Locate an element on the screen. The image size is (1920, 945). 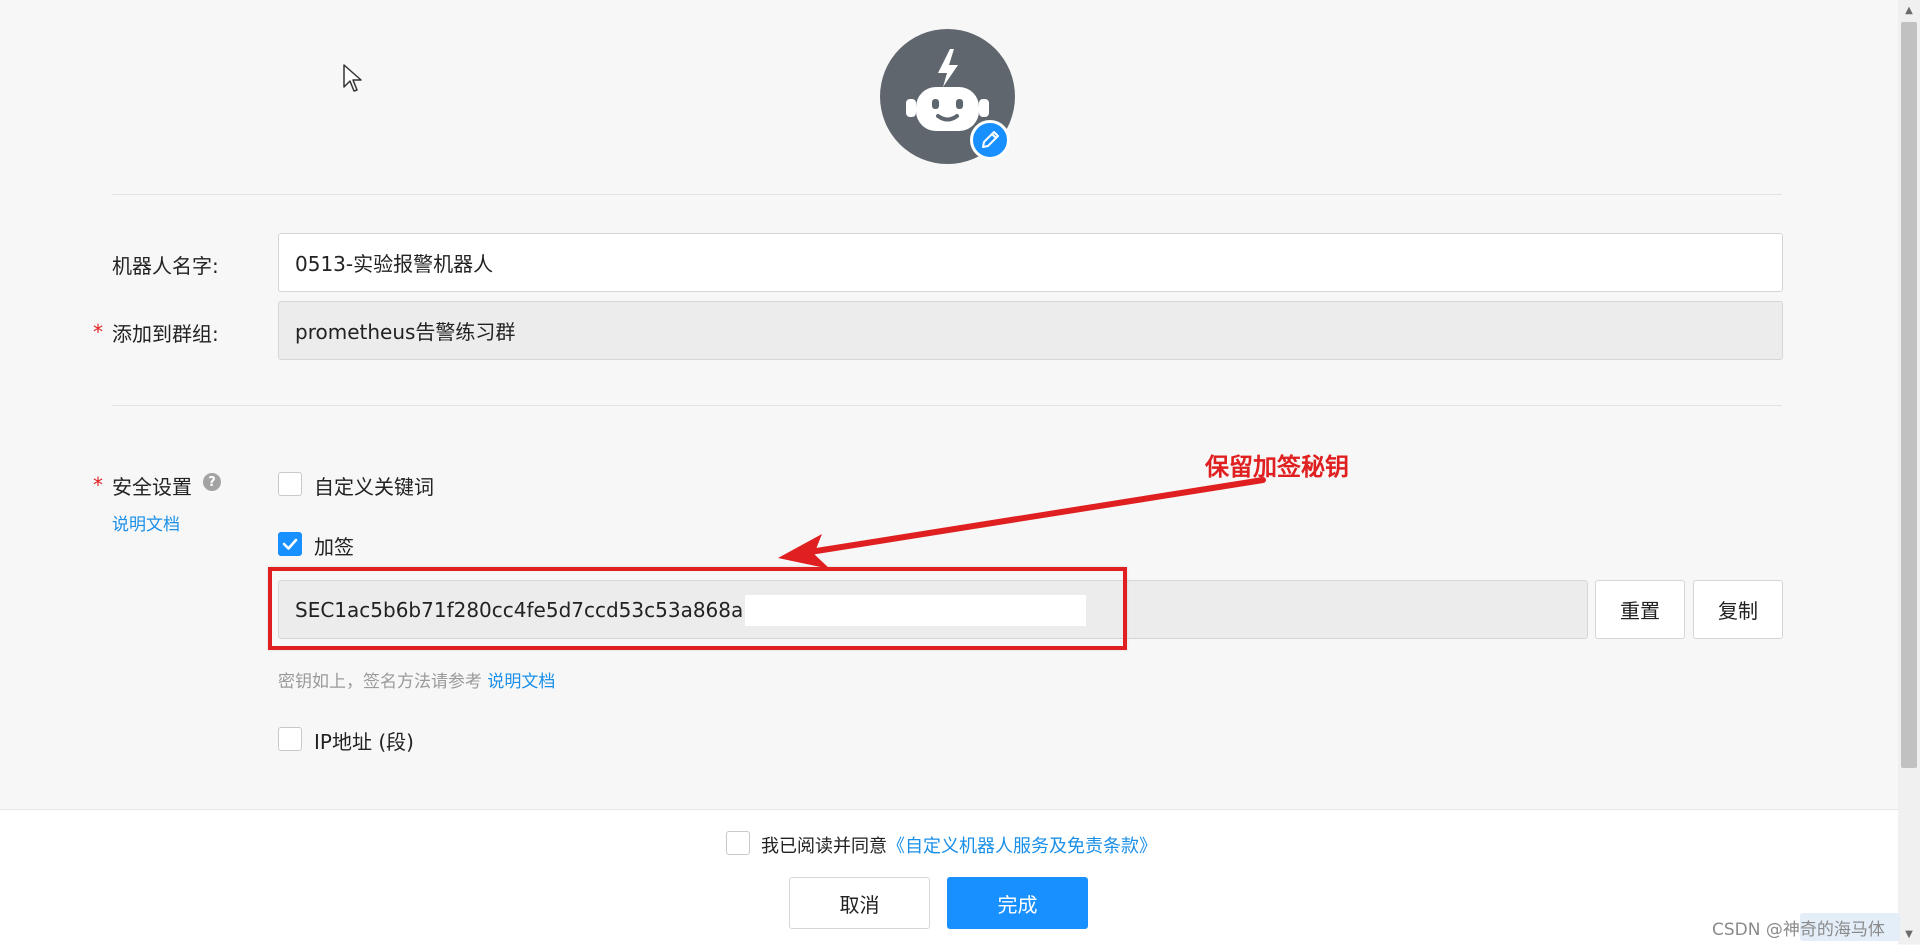
done-button: 完成 is located at coordinates (1017, 903).